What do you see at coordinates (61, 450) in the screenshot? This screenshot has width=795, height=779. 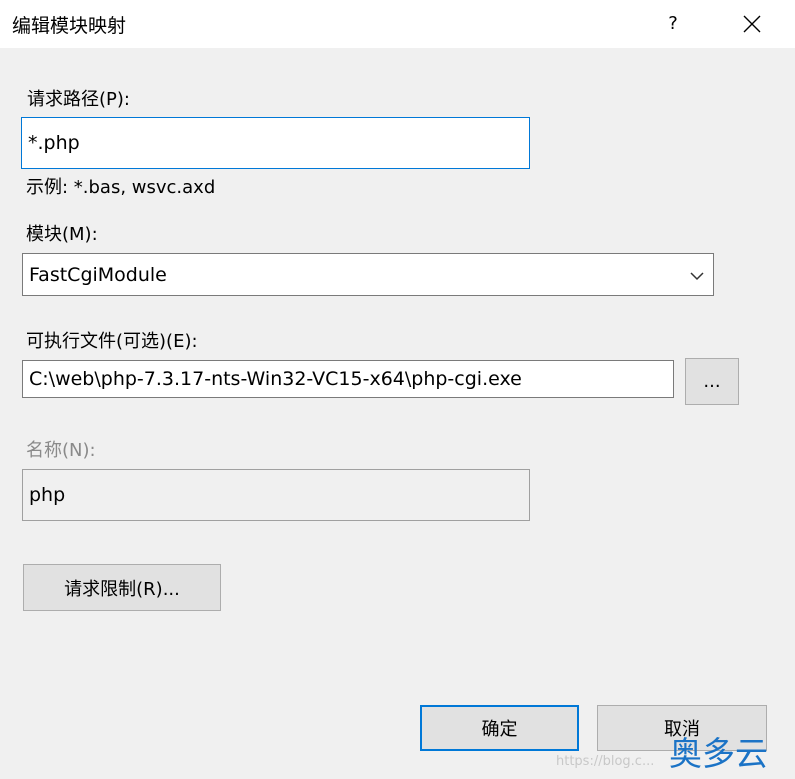 I see `name-label: 名称(N):` at bounding box center [61, 450].